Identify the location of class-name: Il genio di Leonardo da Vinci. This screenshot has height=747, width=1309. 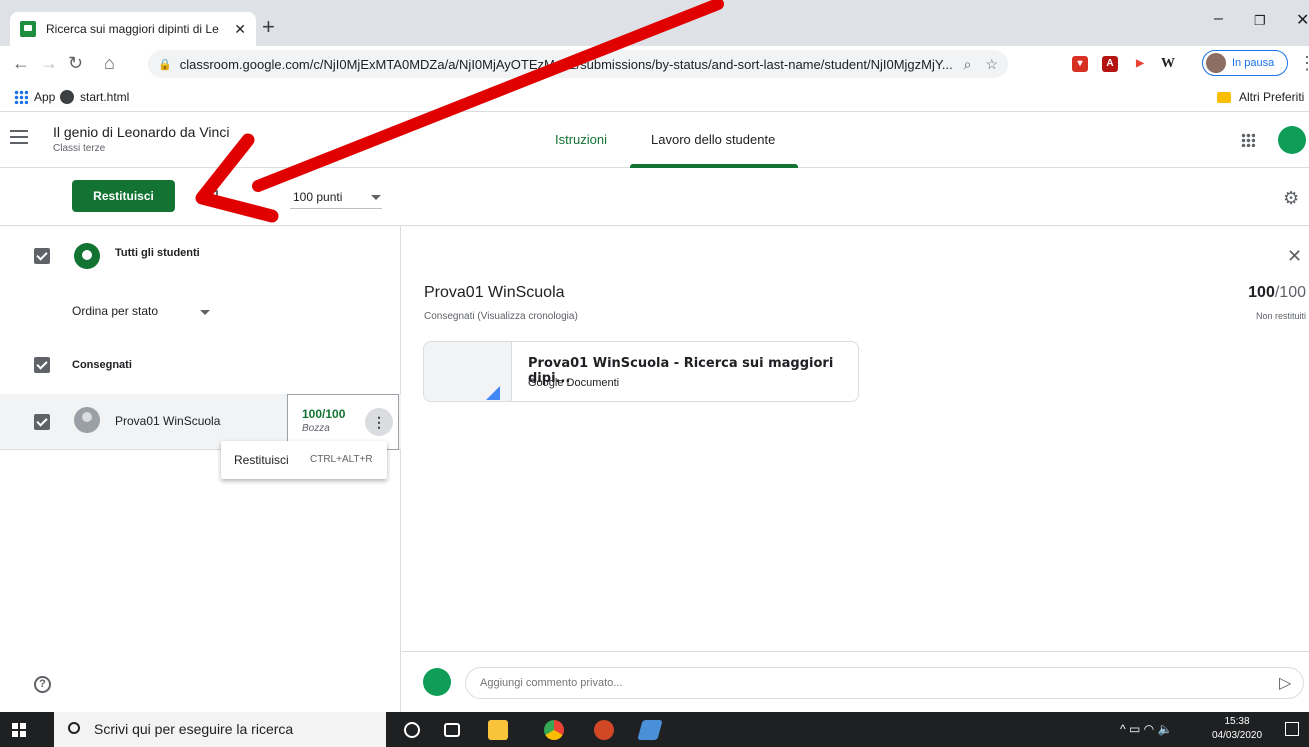
(141, 132).